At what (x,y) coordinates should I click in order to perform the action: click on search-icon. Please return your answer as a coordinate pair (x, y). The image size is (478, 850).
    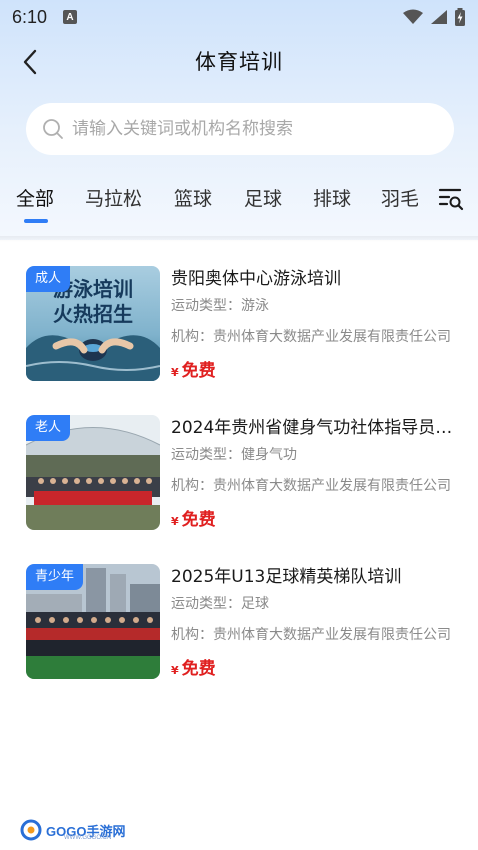
    Looking at the image, I should click on (53, 129).